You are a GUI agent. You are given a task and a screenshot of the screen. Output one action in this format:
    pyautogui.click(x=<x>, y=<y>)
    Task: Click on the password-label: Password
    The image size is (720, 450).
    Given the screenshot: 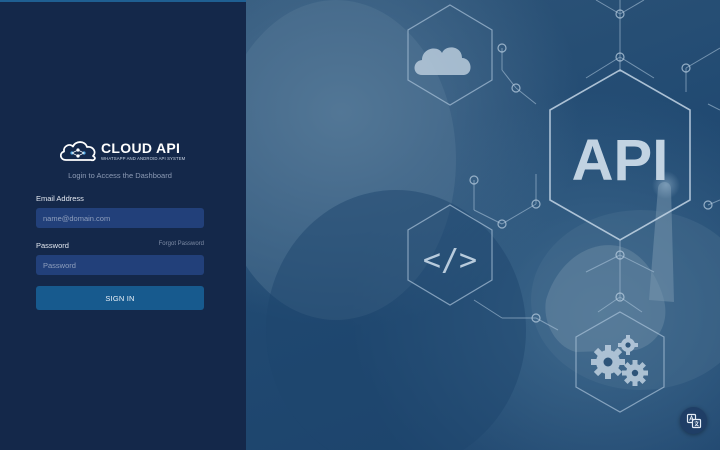 What is the action you would take?
    pyautogui.click(x=52, y=245)
    